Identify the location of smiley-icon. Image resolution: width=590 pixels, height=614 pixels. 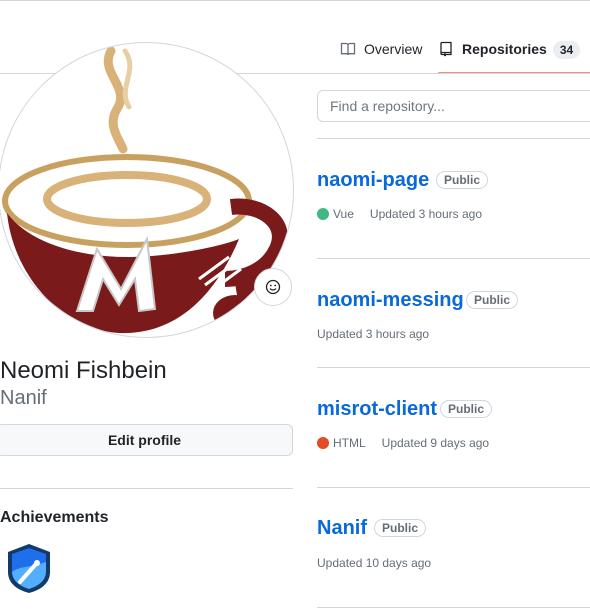
(273, 287).